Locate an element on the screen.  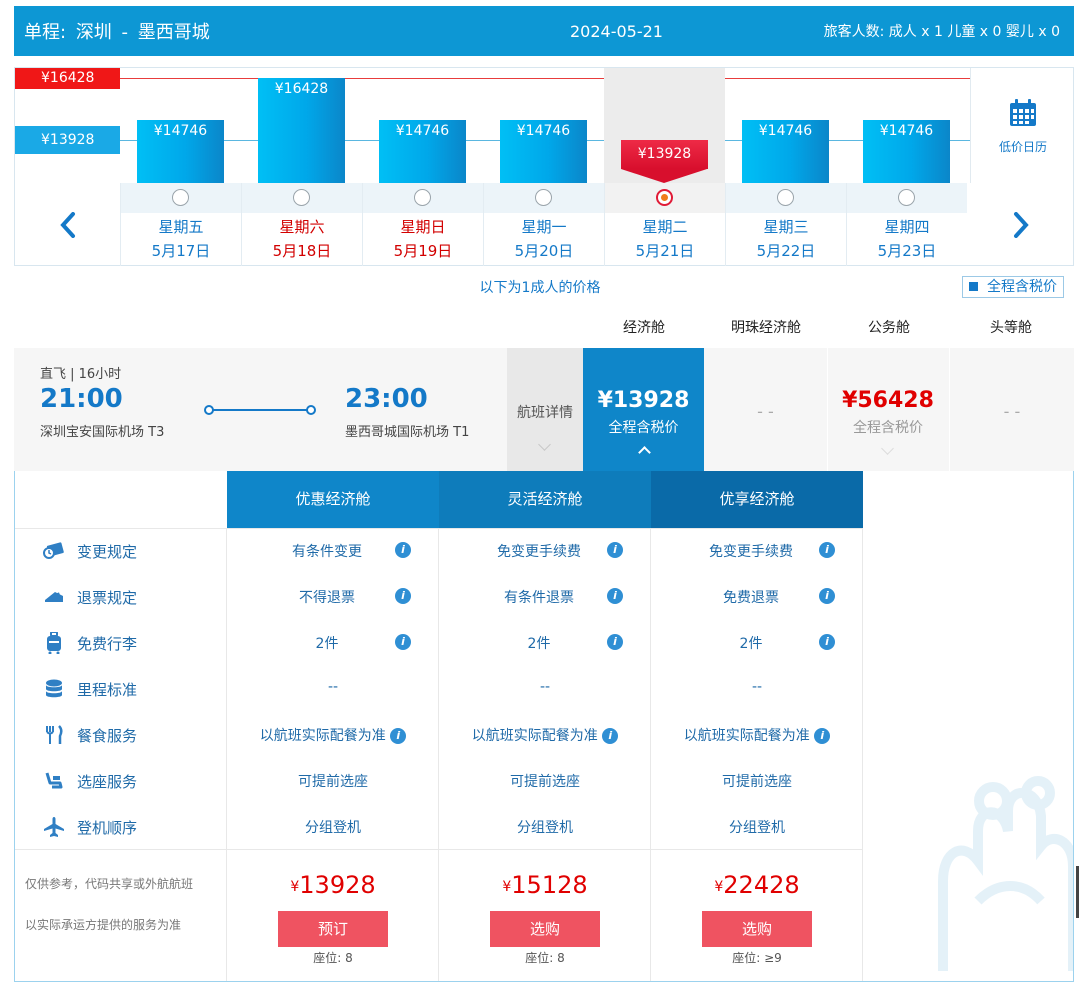
currency-symbol: ¥ is located at coordinates (507, 887).